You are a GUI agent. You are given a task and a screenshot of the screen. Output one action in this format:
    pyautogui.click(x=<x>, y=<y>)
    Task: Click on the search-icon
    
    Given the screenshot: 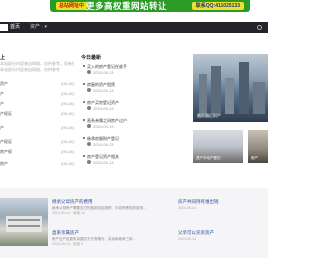 What is the action you would take?
    pyautogui.click(x=259, y=27)
    